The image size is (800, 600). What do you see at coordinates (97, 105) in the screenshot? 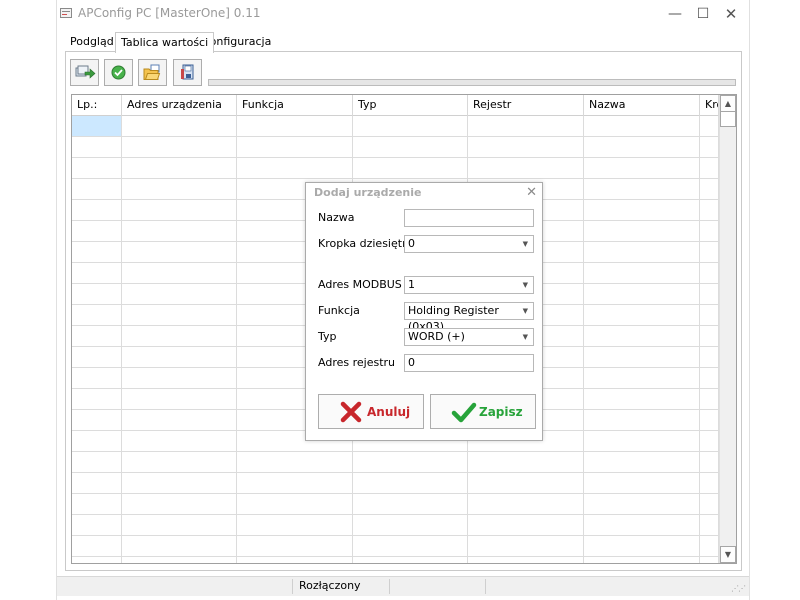
I see `col-lp: Lp.:` at bounding box center [97, 105].